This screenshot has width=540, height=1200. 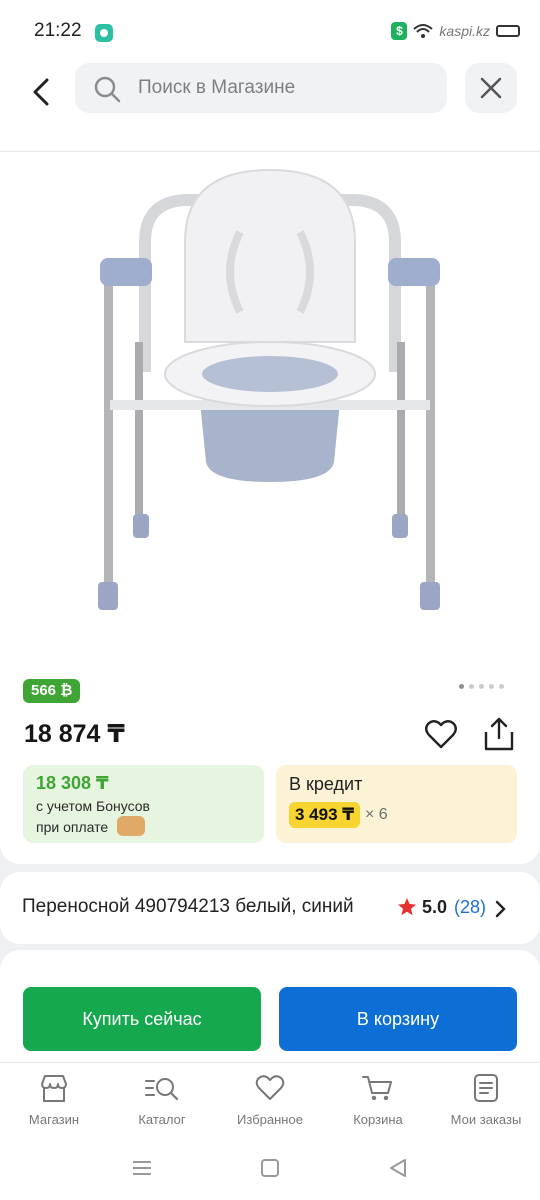 I want to click on review-count: (28), so click(x=470, y=907).